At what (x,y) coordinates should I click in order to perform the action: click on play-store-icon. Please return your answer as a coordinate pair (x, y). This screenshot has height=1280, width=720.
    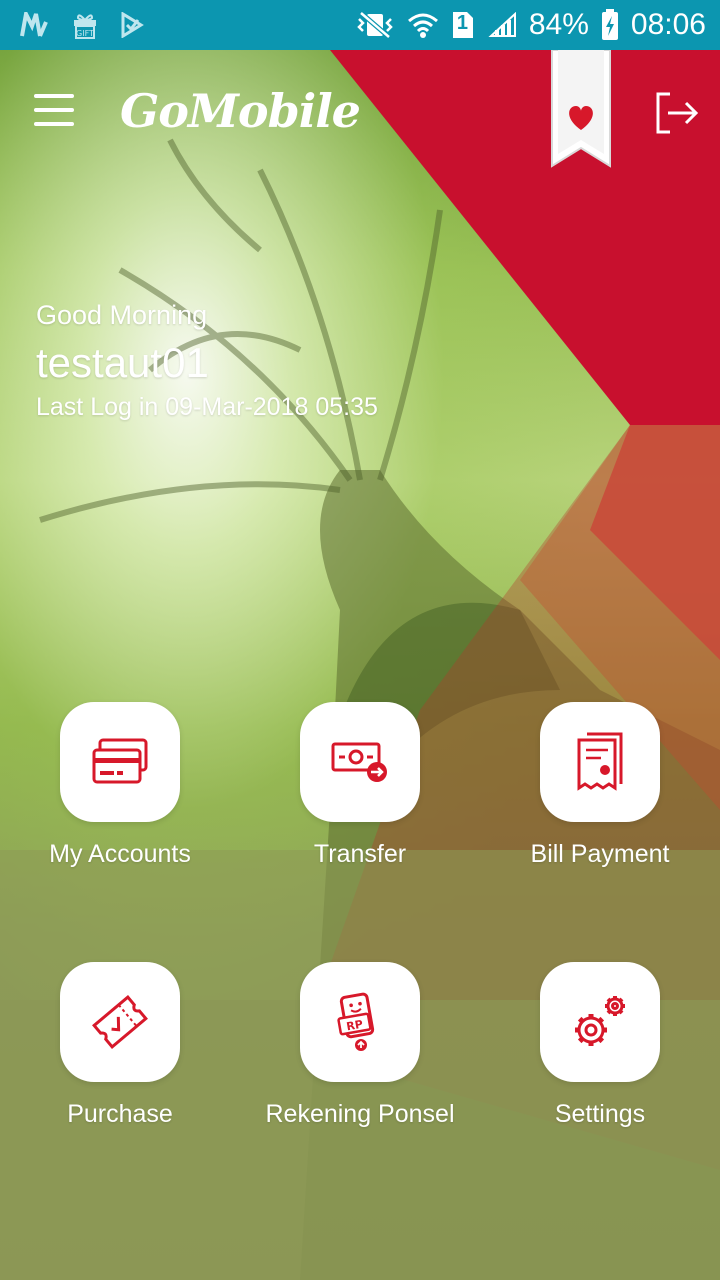
    Looking at the image, I should click on (132, 25).